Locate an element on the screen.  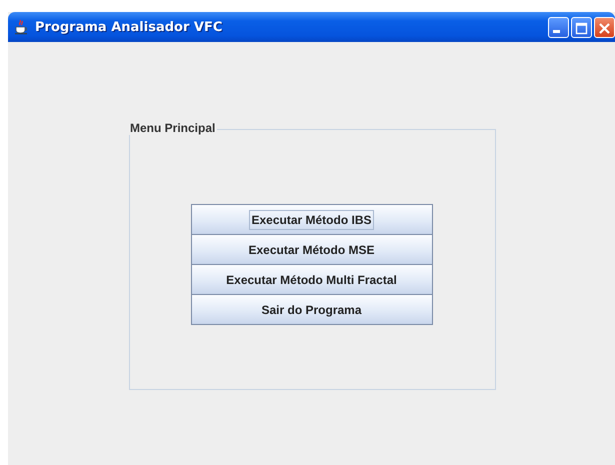
panel-title: Menu Principal is located at coordinates (173, 128).